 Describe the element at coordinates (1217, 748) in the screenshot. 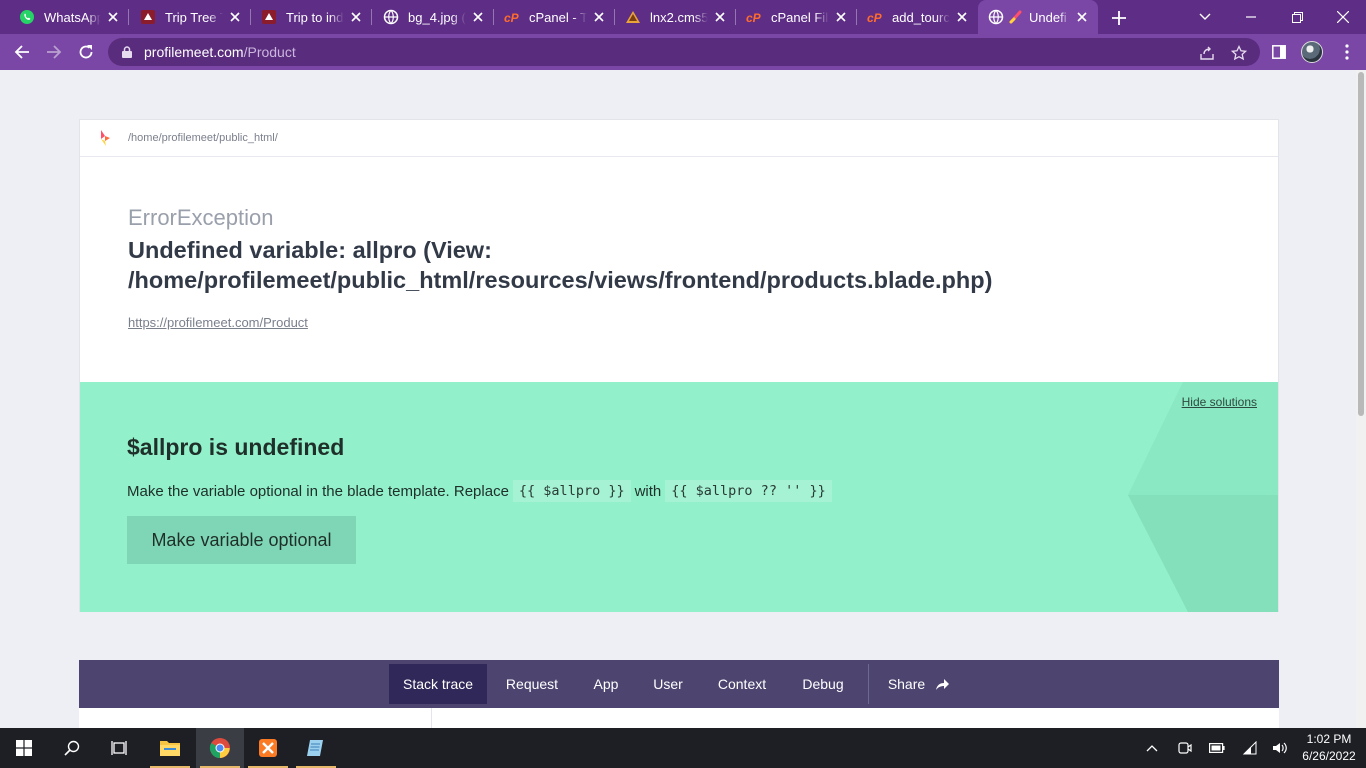

I see `battery-icon` at that location.